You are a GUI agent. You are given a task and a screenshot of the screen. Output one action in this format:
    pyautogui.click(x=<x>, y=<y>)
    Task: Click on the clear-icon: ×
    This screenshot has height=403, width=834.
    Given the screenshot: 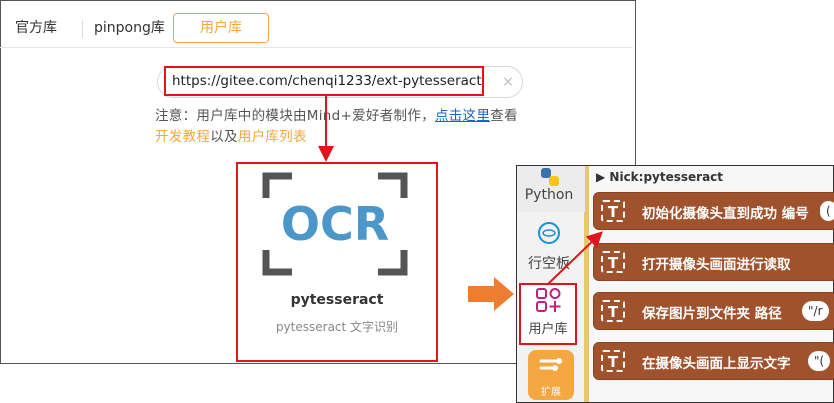 What is the action you would take?
    pyautogui.click(x=508, y=82)
    